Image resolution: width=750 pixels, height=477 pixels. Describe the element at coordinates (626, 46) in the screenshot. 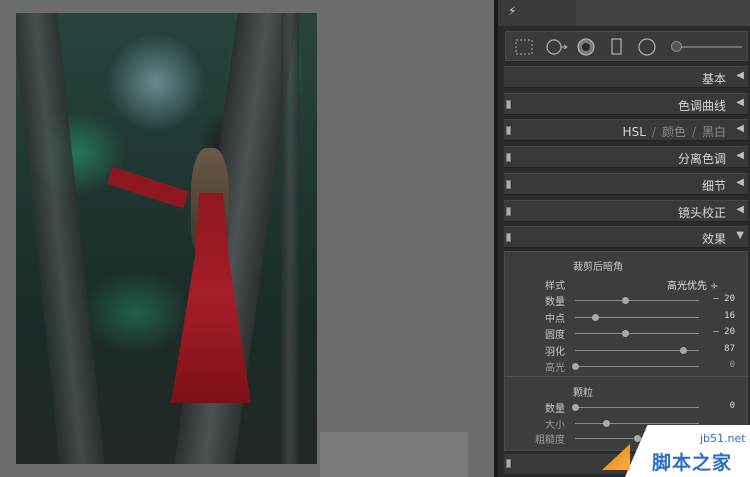

I see `tool-strip` at that location.